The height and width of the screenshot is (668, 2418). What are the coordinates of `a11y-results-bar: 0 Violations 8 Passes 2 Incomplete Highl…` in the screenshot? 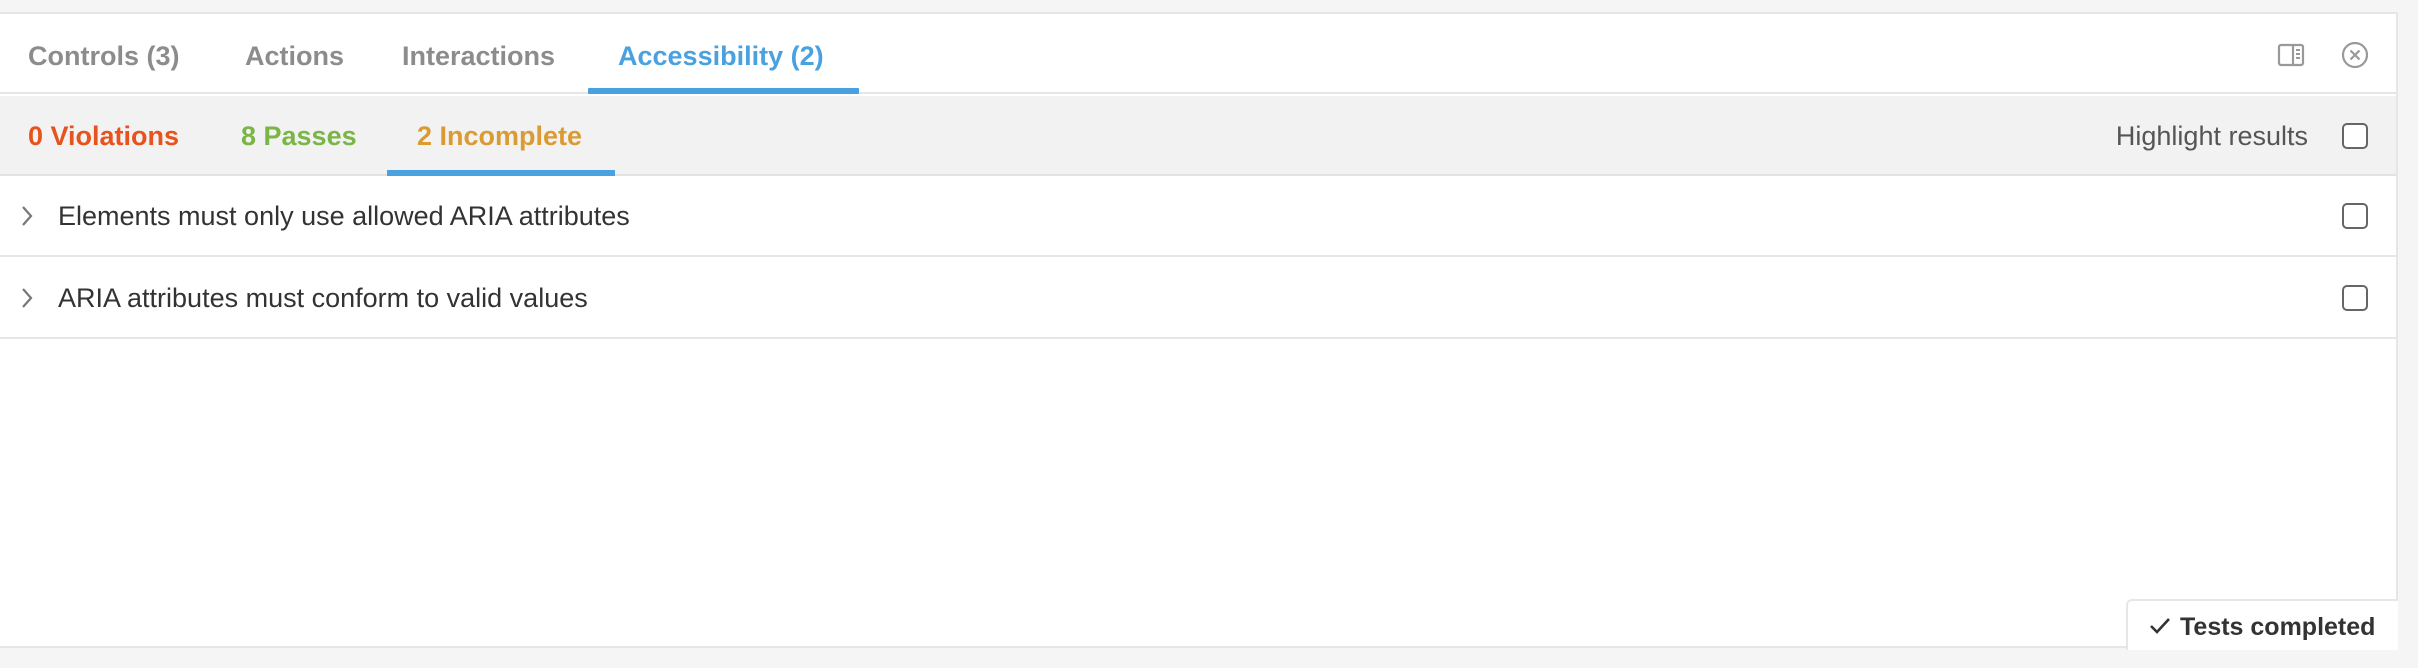 It's located at (1198, 136).